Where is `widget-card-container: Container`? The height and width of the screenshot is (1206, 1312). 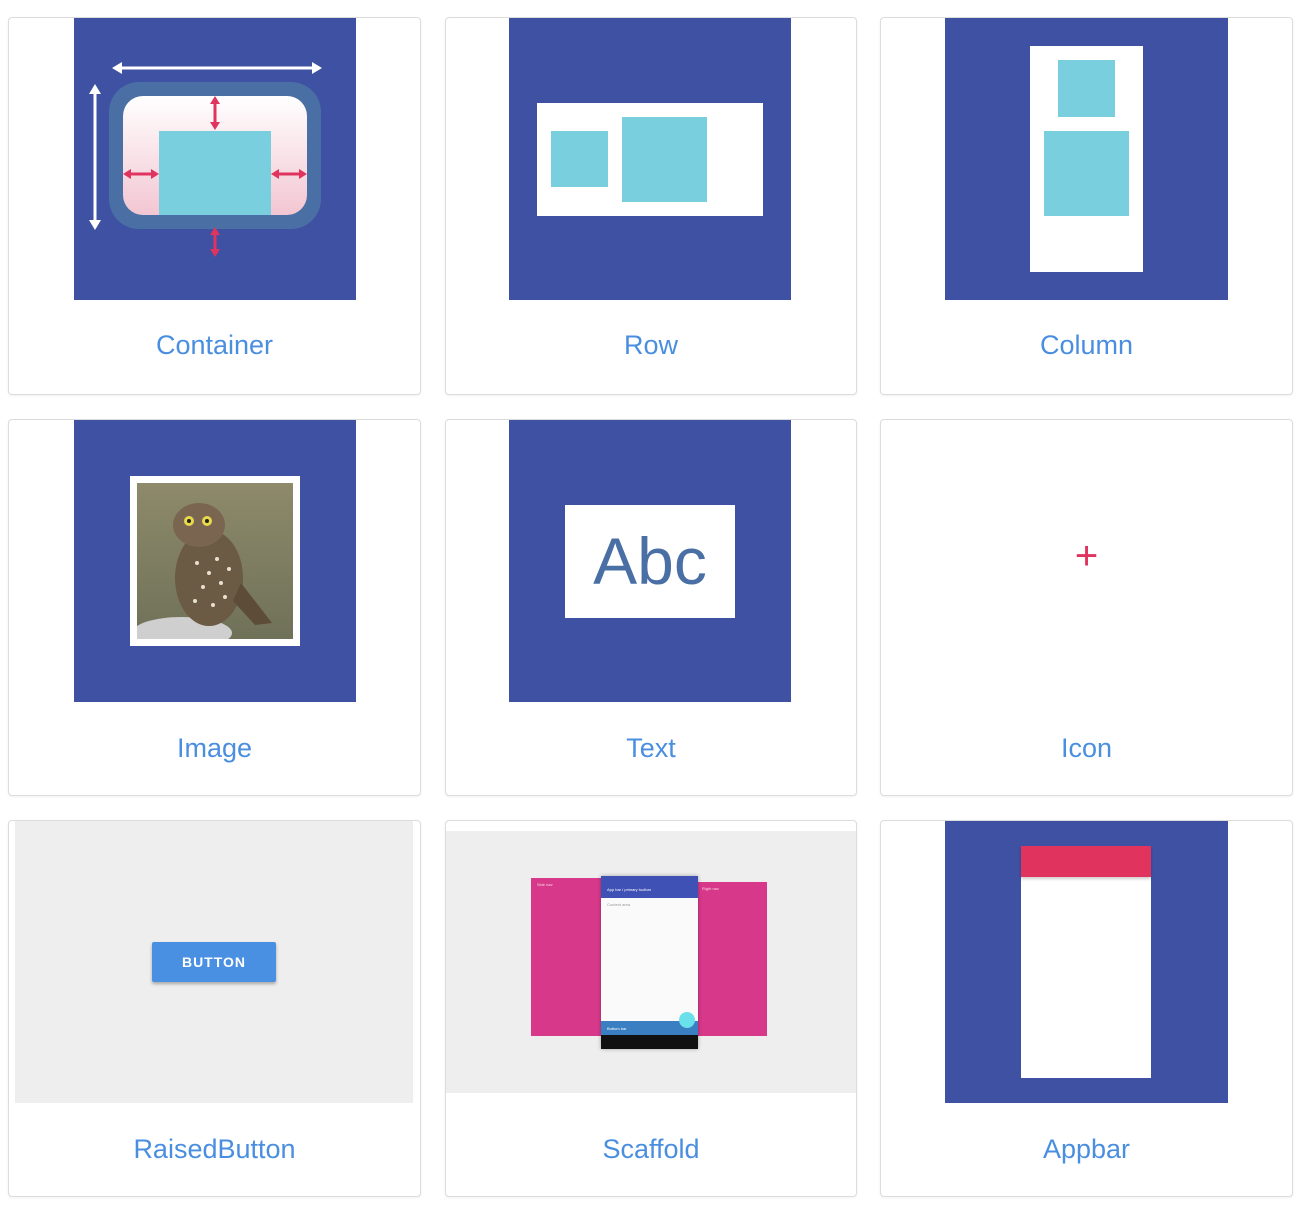 widget-card-container: Container is located at coordinates (214, 206).